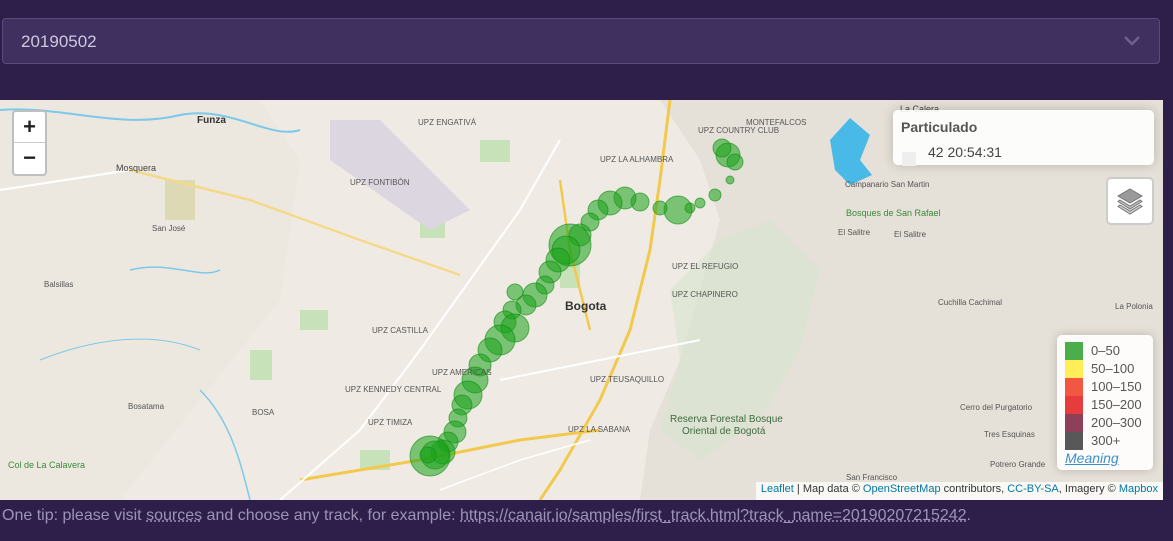 This screenshot has width=1173, height=541. What do you see at coordinates (627, 379) in the screenshot?
I see `label-upz-teusaquillo: UPZ TEUSAQUILLO` at bounding box center [627, 379].